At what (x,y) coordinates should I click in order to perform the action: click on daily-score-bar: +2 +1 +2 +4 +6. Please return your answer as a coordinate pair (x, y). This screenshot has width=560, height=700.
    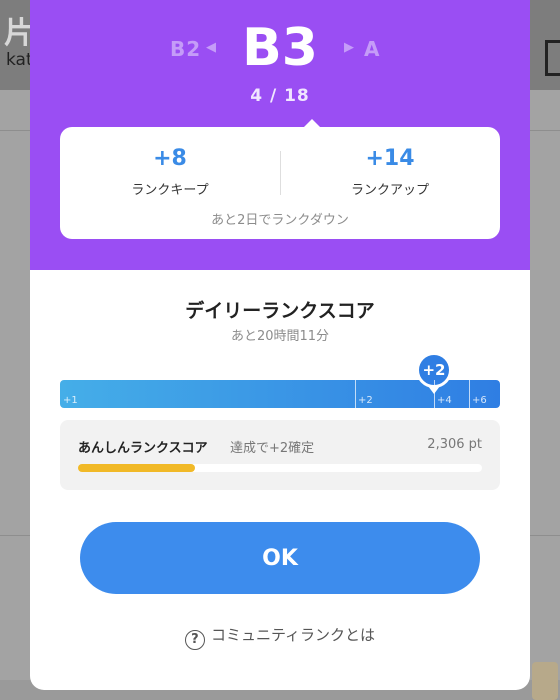
    Looking at the image, I should click on (280, 380).